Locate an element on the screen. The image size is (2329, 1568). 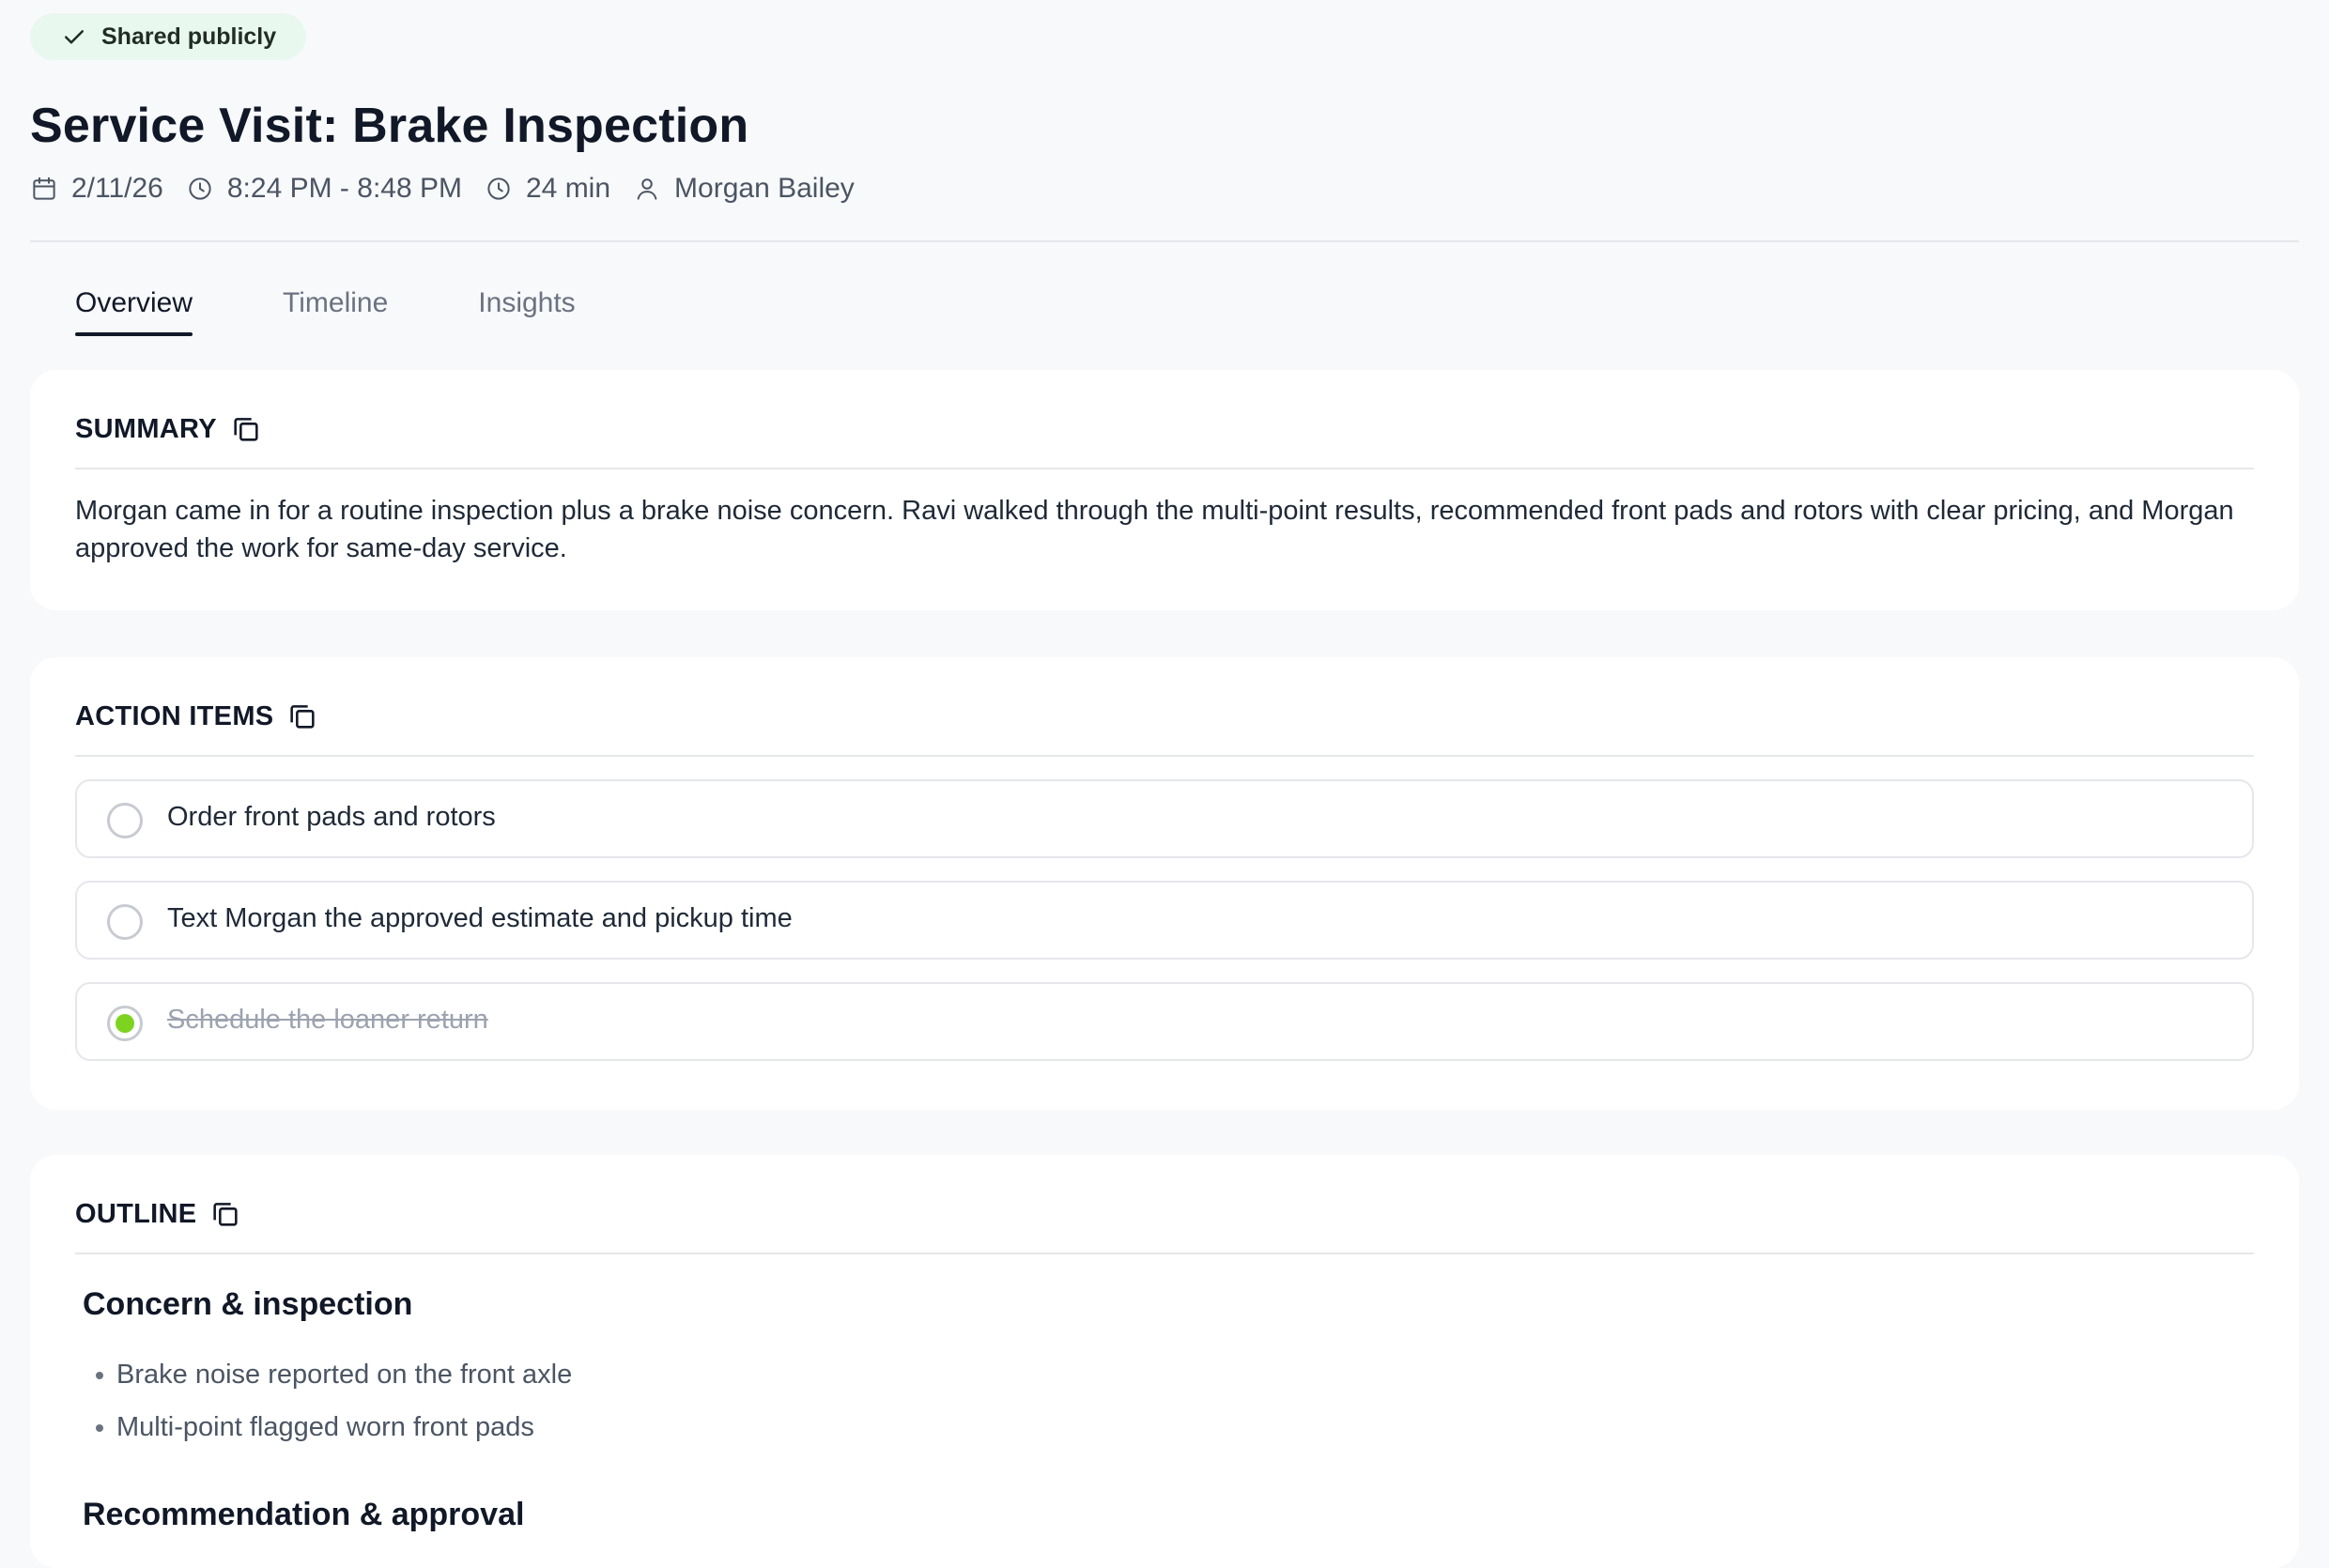
action-item-label: Order front pads and rotors is located at coordinates (331, 817).